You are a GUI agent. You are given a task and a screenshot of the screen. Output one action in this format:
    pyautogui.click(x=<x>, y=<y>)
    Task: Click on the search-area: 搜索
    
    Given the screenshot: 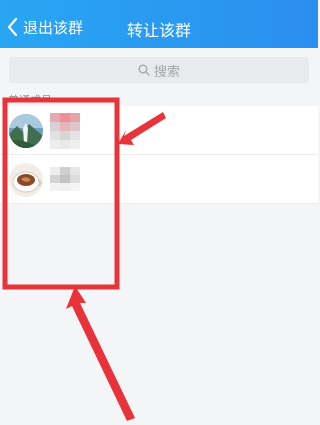 What is the action you would take?
    pyautogui.click(x=159, y=69)
    